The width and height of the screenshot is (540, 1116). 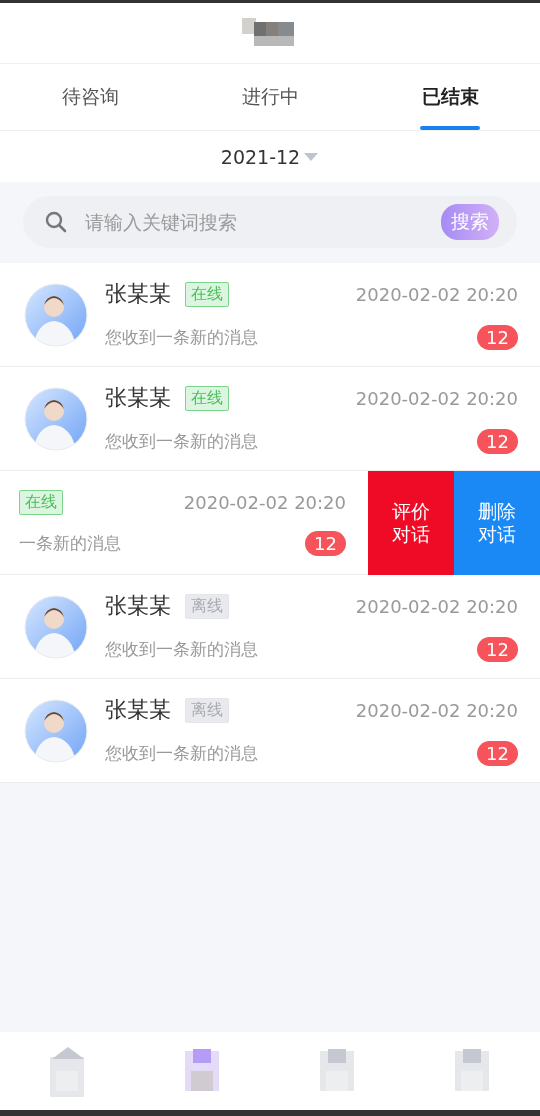 What do you see at coordinates (270, 97) in the screenshot?
I see `tab: 进行中` at bounding box center [270, 97].